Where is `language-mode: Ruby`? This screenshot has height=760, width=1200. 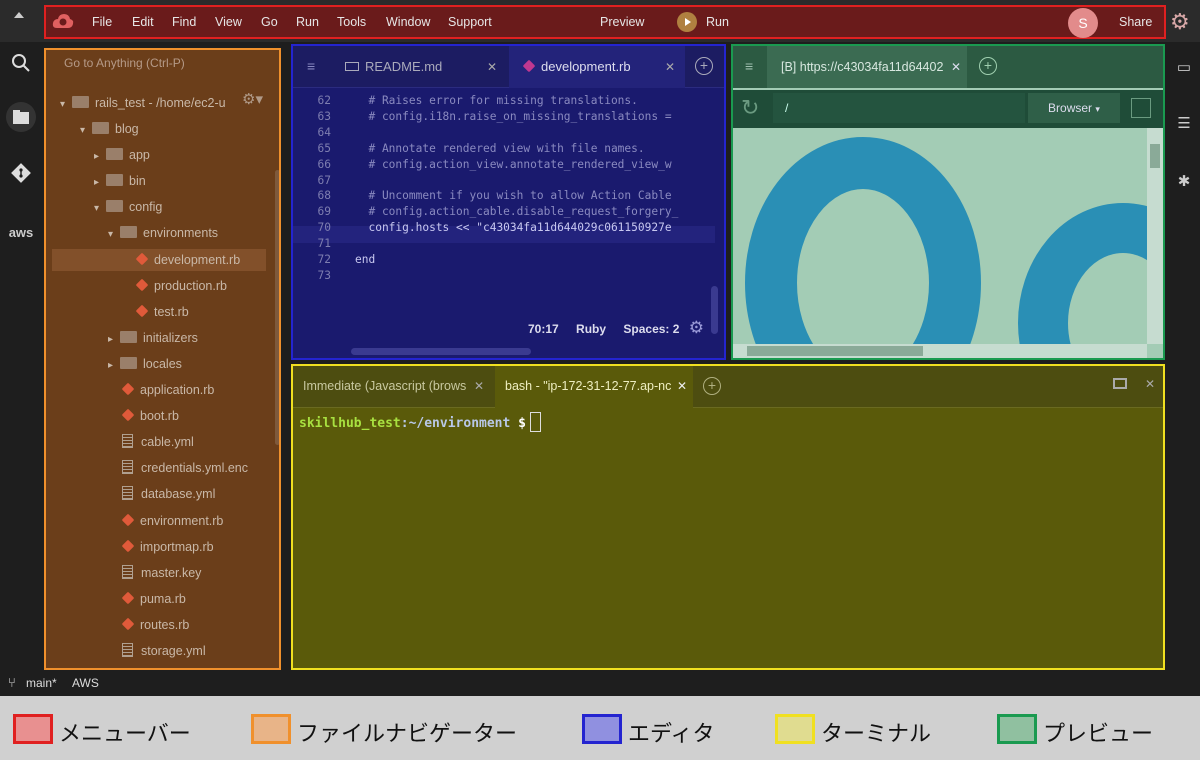
language-mode: Ruby is located at coordinates (591, 329).